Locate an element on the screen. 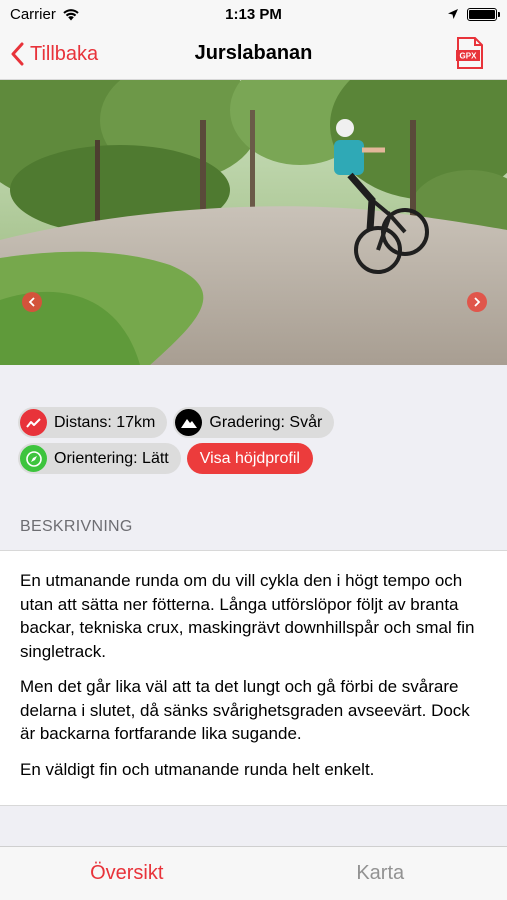 The image size is (507, 900). back-button: Tillbaka is located at coordinates (54, 54).